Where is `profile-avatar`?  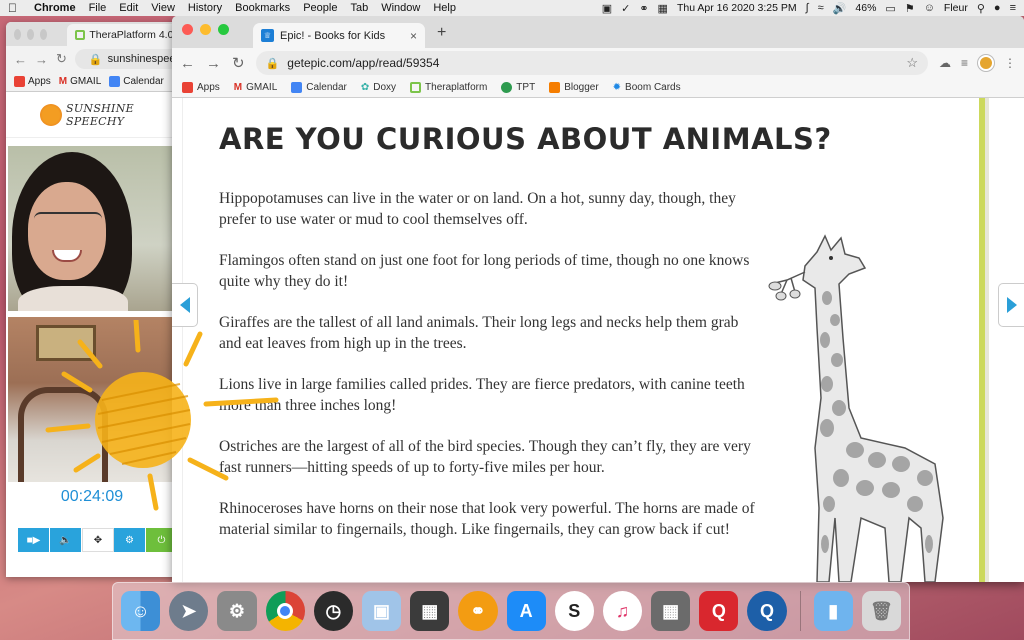 profile-avatar is located at coordinates (986, 63).